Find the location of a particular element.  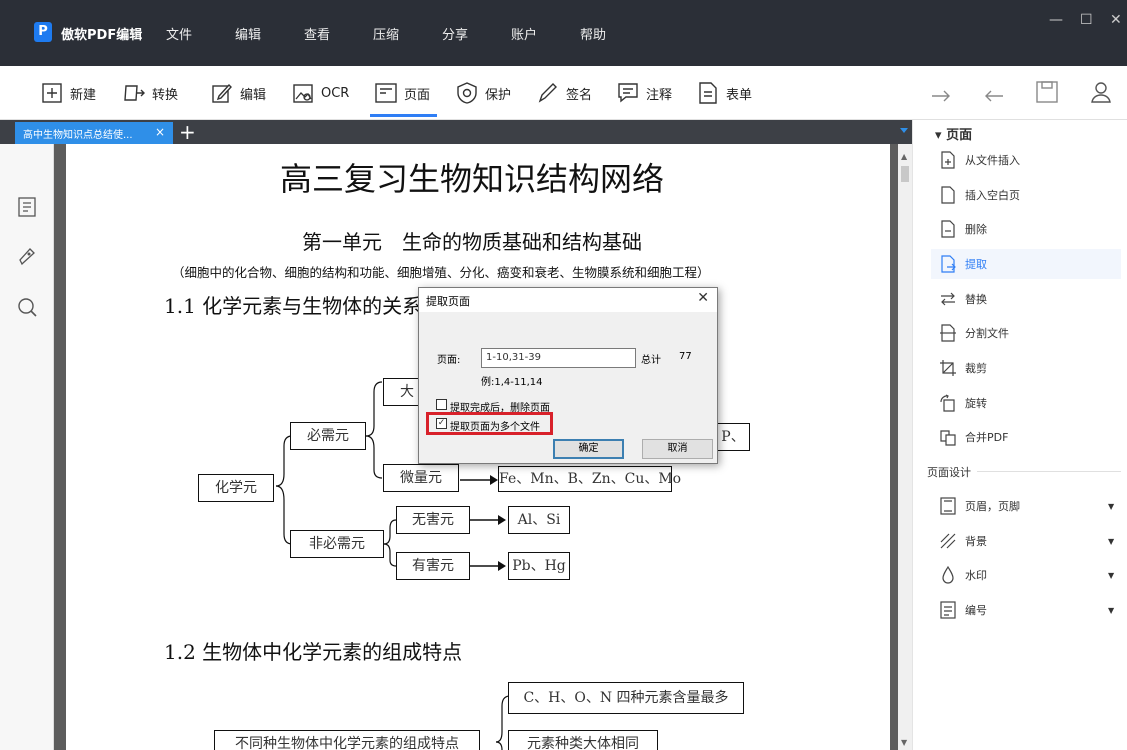

app-logo-icon: P is located at coordinates (43, 32).